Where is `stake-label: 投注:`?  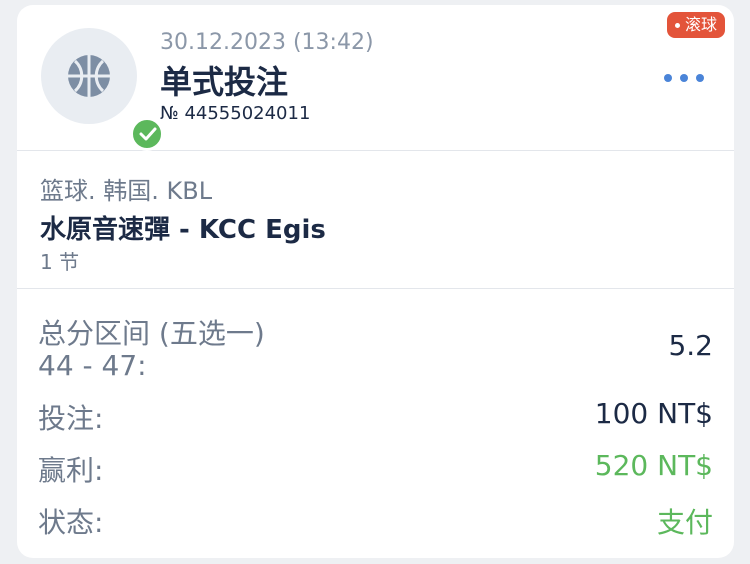 stake-label: 投注: is located at coordinates (71, 418).